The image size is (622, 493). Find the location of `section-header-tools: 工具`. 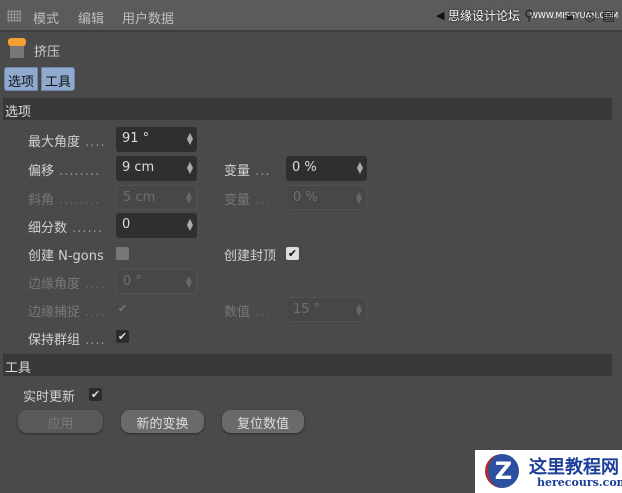

section-header-tools: 工具 is located at coordinates (307, 365).